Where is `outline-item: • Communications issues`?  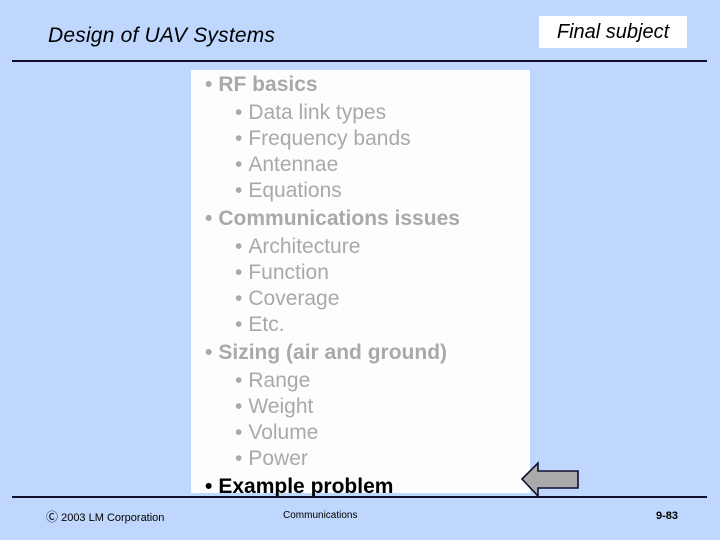 outline-item: • Communications issues is located at coordinates (360, 219).